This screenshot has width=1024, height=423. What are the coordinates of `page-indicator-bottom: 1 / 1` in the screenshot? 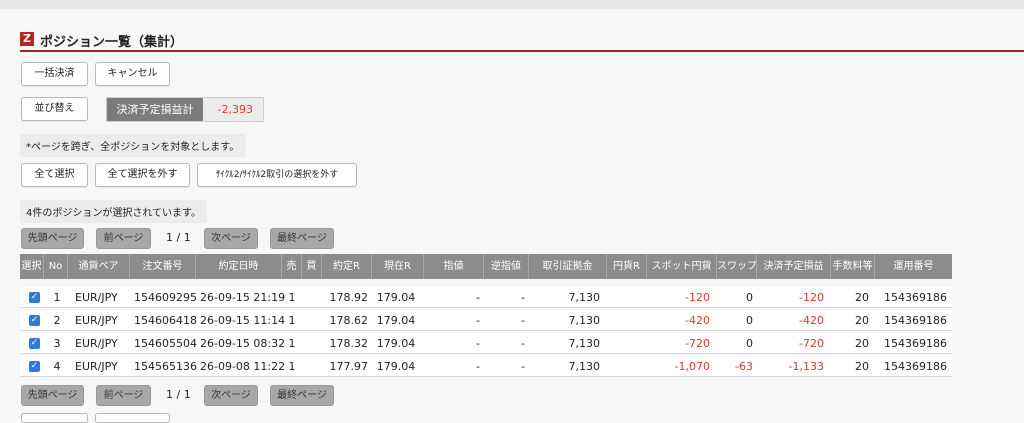 It's located at (178, 394).